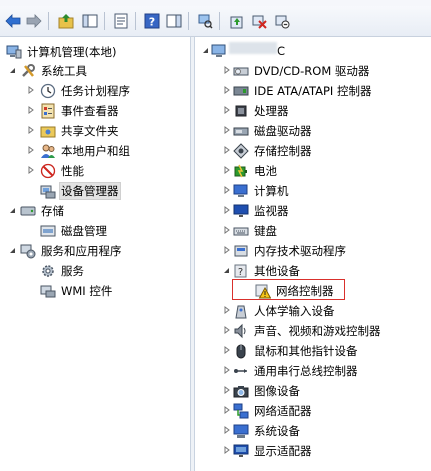  What do you see at coordinates (261, 190) in the screenshot?
I see `tree-item-computer: 计算机` at bounding box center [261, 190].